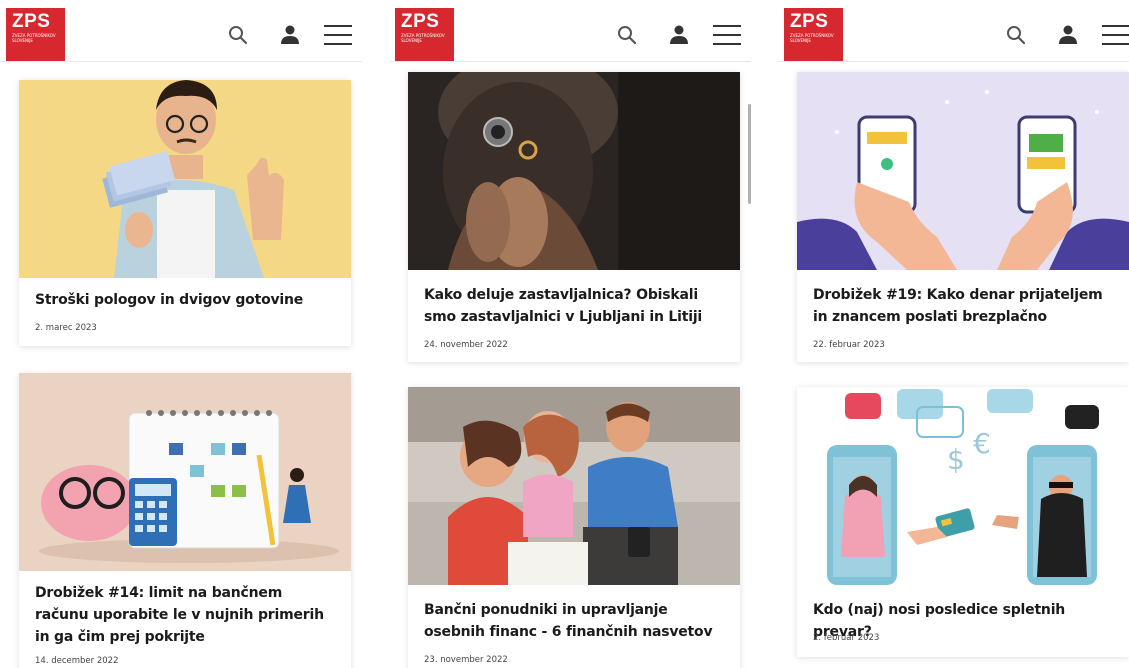  I want to click on scrollbar, so click(749, 154).